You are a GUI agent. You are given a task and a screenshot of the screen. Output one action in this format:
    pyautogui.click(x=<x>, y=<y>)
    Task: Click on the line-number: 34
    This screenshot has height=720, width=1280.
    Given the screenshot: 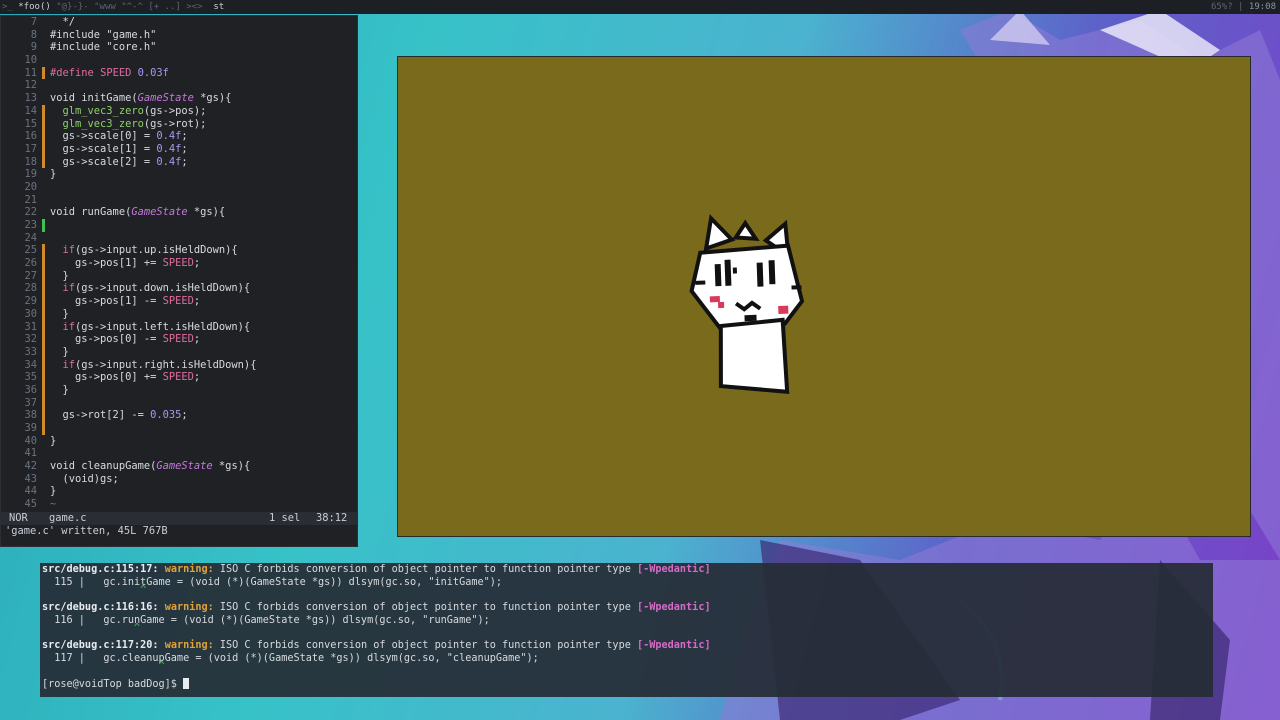 What is the action you would take?
    pyautogui.click(x=30, y=364)
    